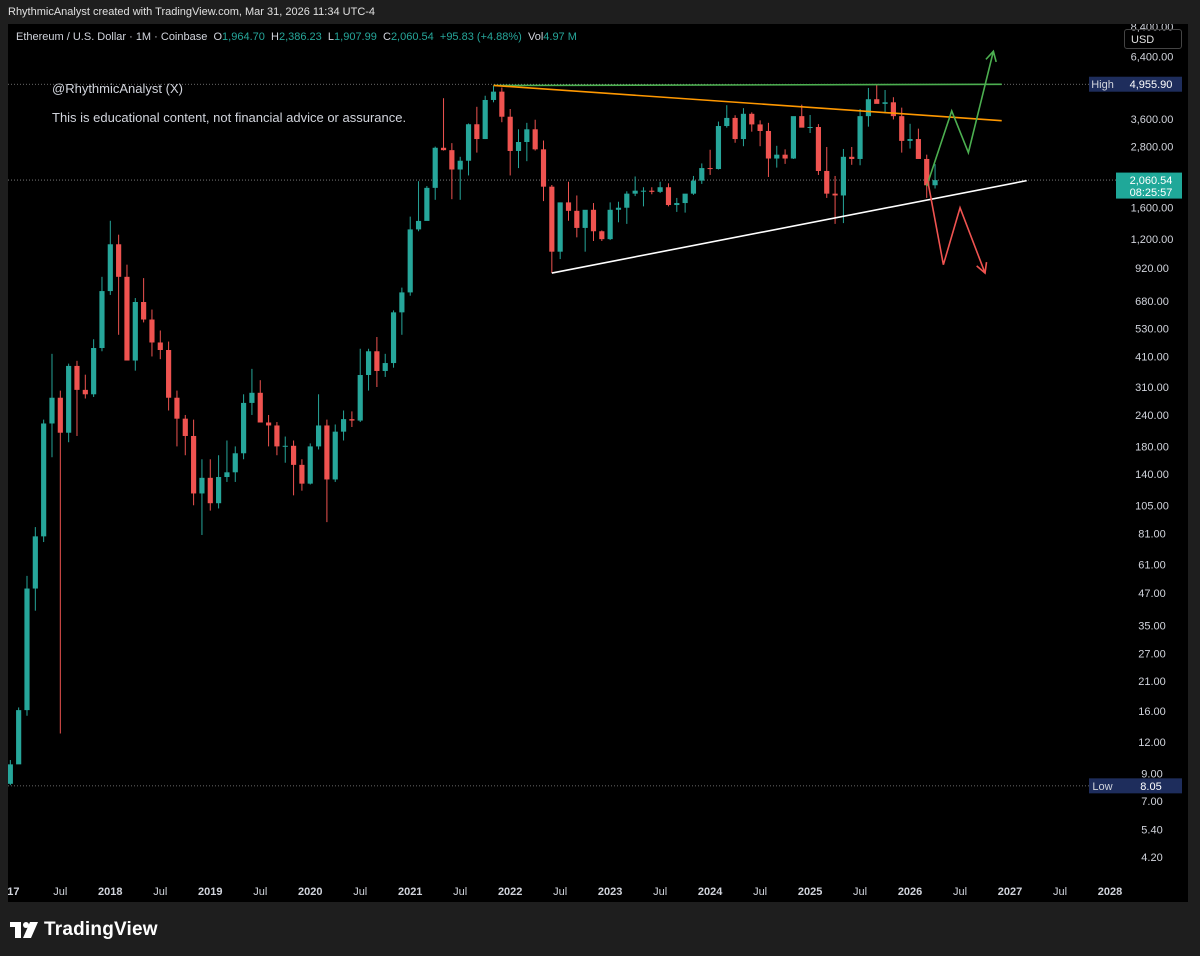 The width and height of the screenshot is (1200, 956). Describe the element at coordinates (1102, 787) in the screenshot. I see `low-price-tag-label: Low` at that location.